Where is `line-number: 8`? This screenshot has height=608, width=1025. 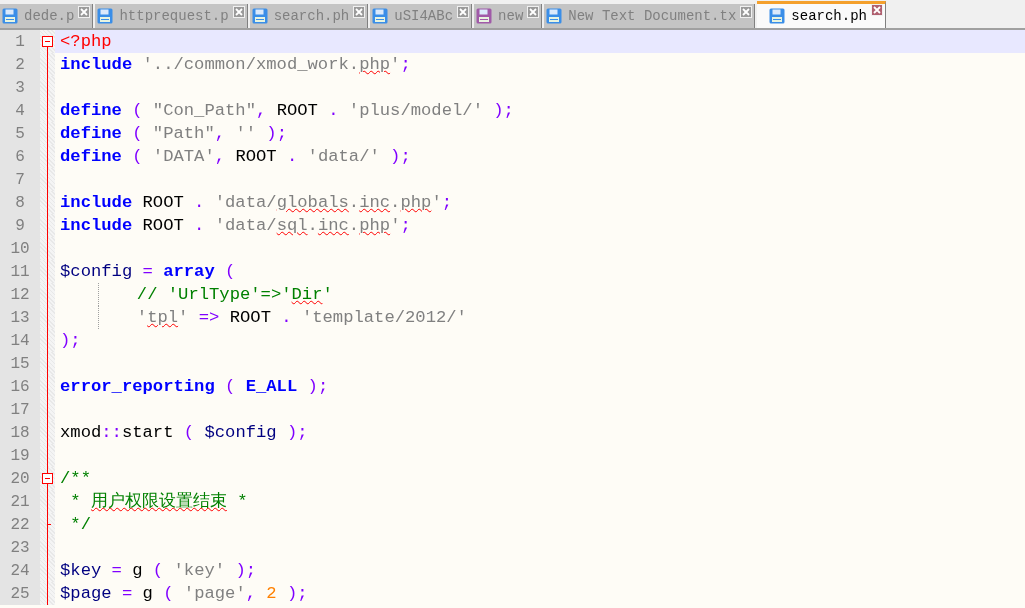
line-number: 8 is located at coordinates (20, 202).